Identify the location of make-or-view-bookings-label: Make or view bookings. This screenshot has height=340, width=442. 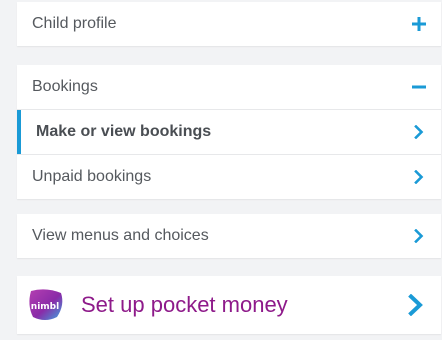
(124, 131).